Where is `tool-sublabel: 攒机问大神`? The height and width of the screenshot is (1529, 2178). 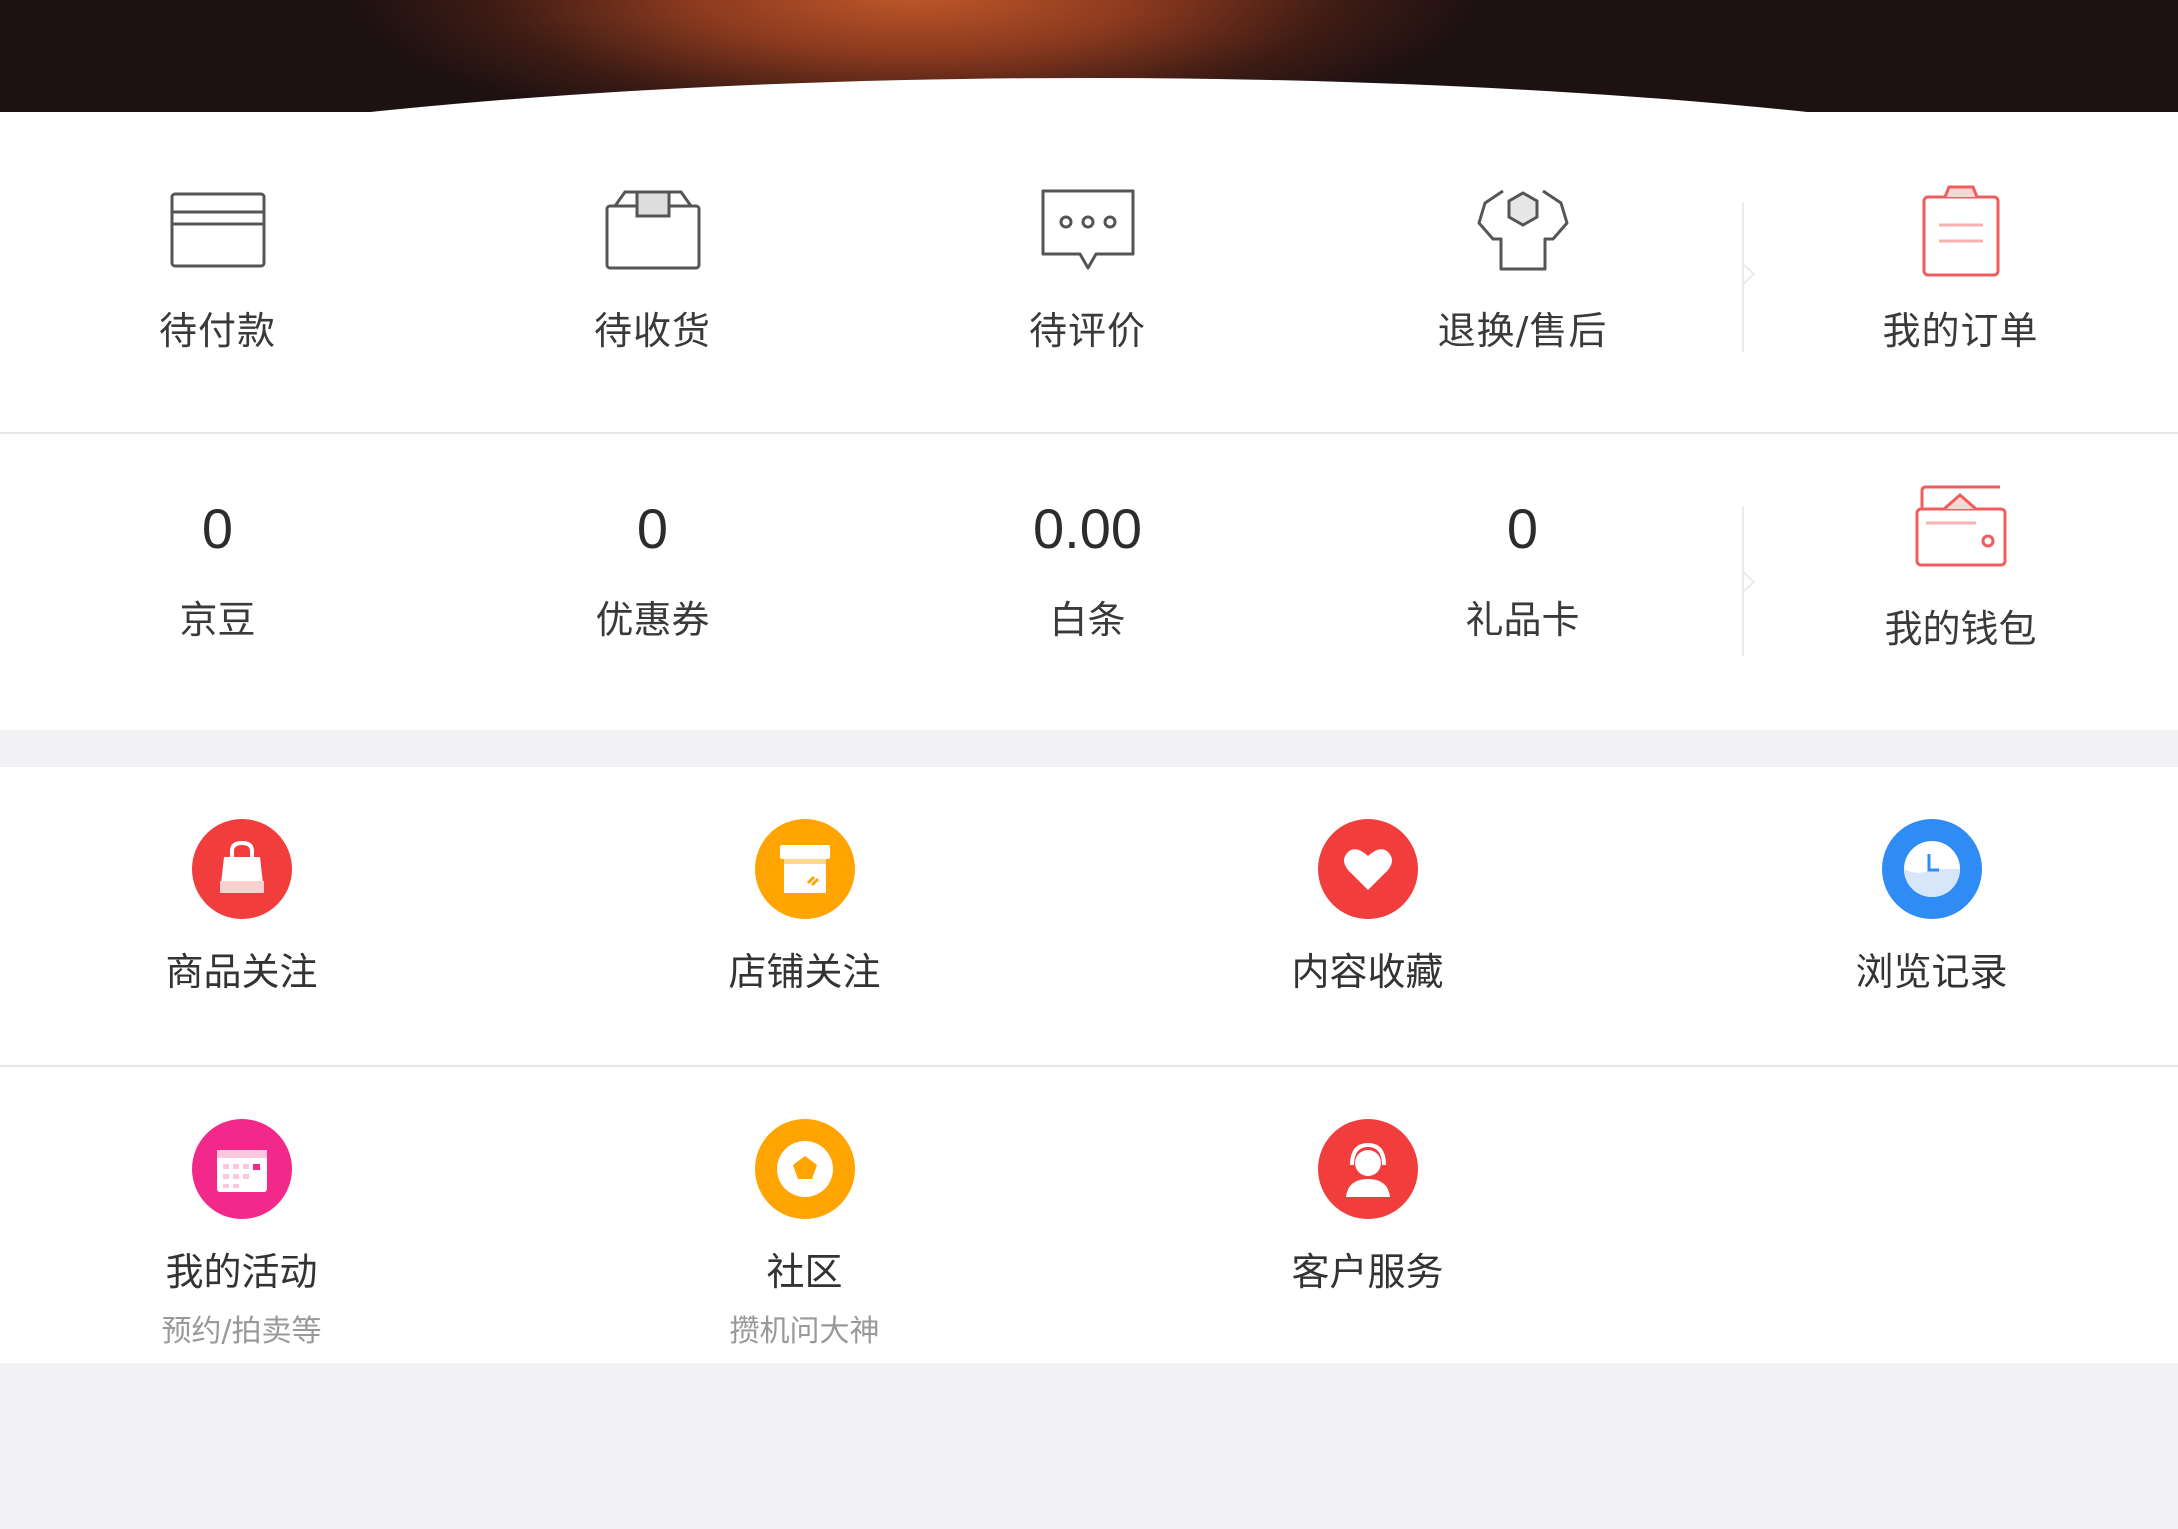 tool-sublabel: 攒机问大神 is located at coordinates (804, 1331).